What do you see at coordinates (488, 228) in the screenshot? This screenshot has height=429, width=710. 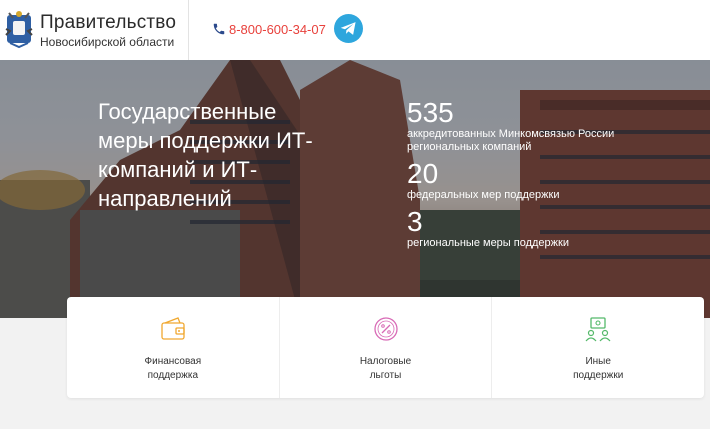 I see `stat-regional: 3 региональные меры поддержки` at bounding box center [488, 228].